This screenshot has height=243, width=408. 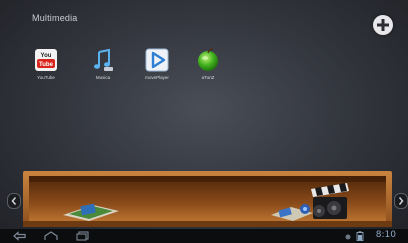 What do you see at coordinates (385, 235) in the screenshot?
I see `status-clock: 8:10` at bounding box center [385, 235].